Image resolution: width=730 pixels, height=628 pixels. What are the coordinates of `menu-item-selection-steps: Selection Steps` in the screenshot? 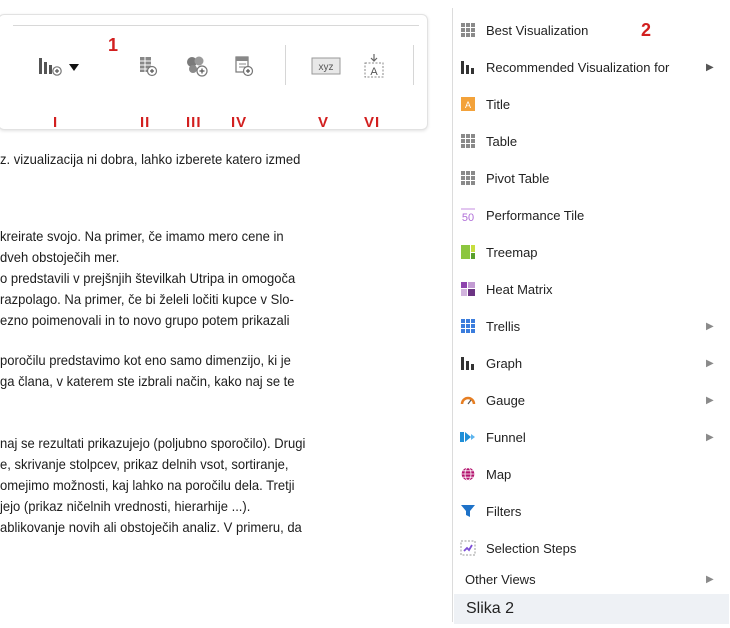 It's located at (588, 548).